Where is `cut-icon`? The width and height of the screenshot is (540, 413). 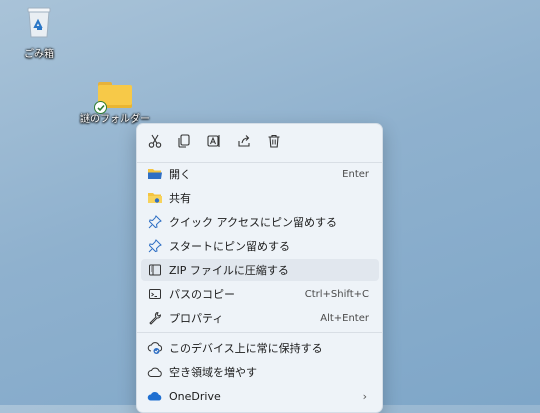
cut-icon is located at coordinates (155, 143).